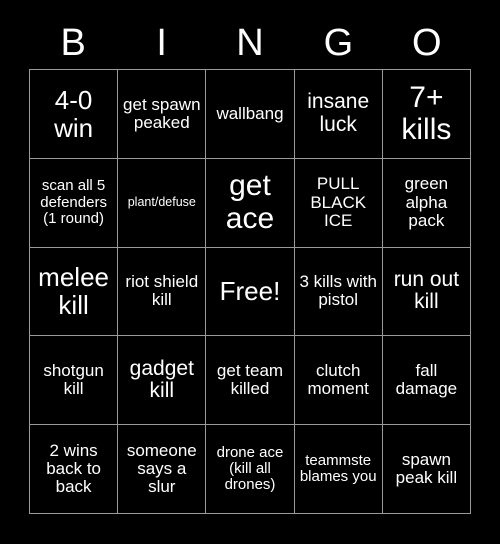  What do you see at coordinates (74, 380) in the screenshot?
I see `bingo-cell: shotgun kill` at bounding box center [74, 380].